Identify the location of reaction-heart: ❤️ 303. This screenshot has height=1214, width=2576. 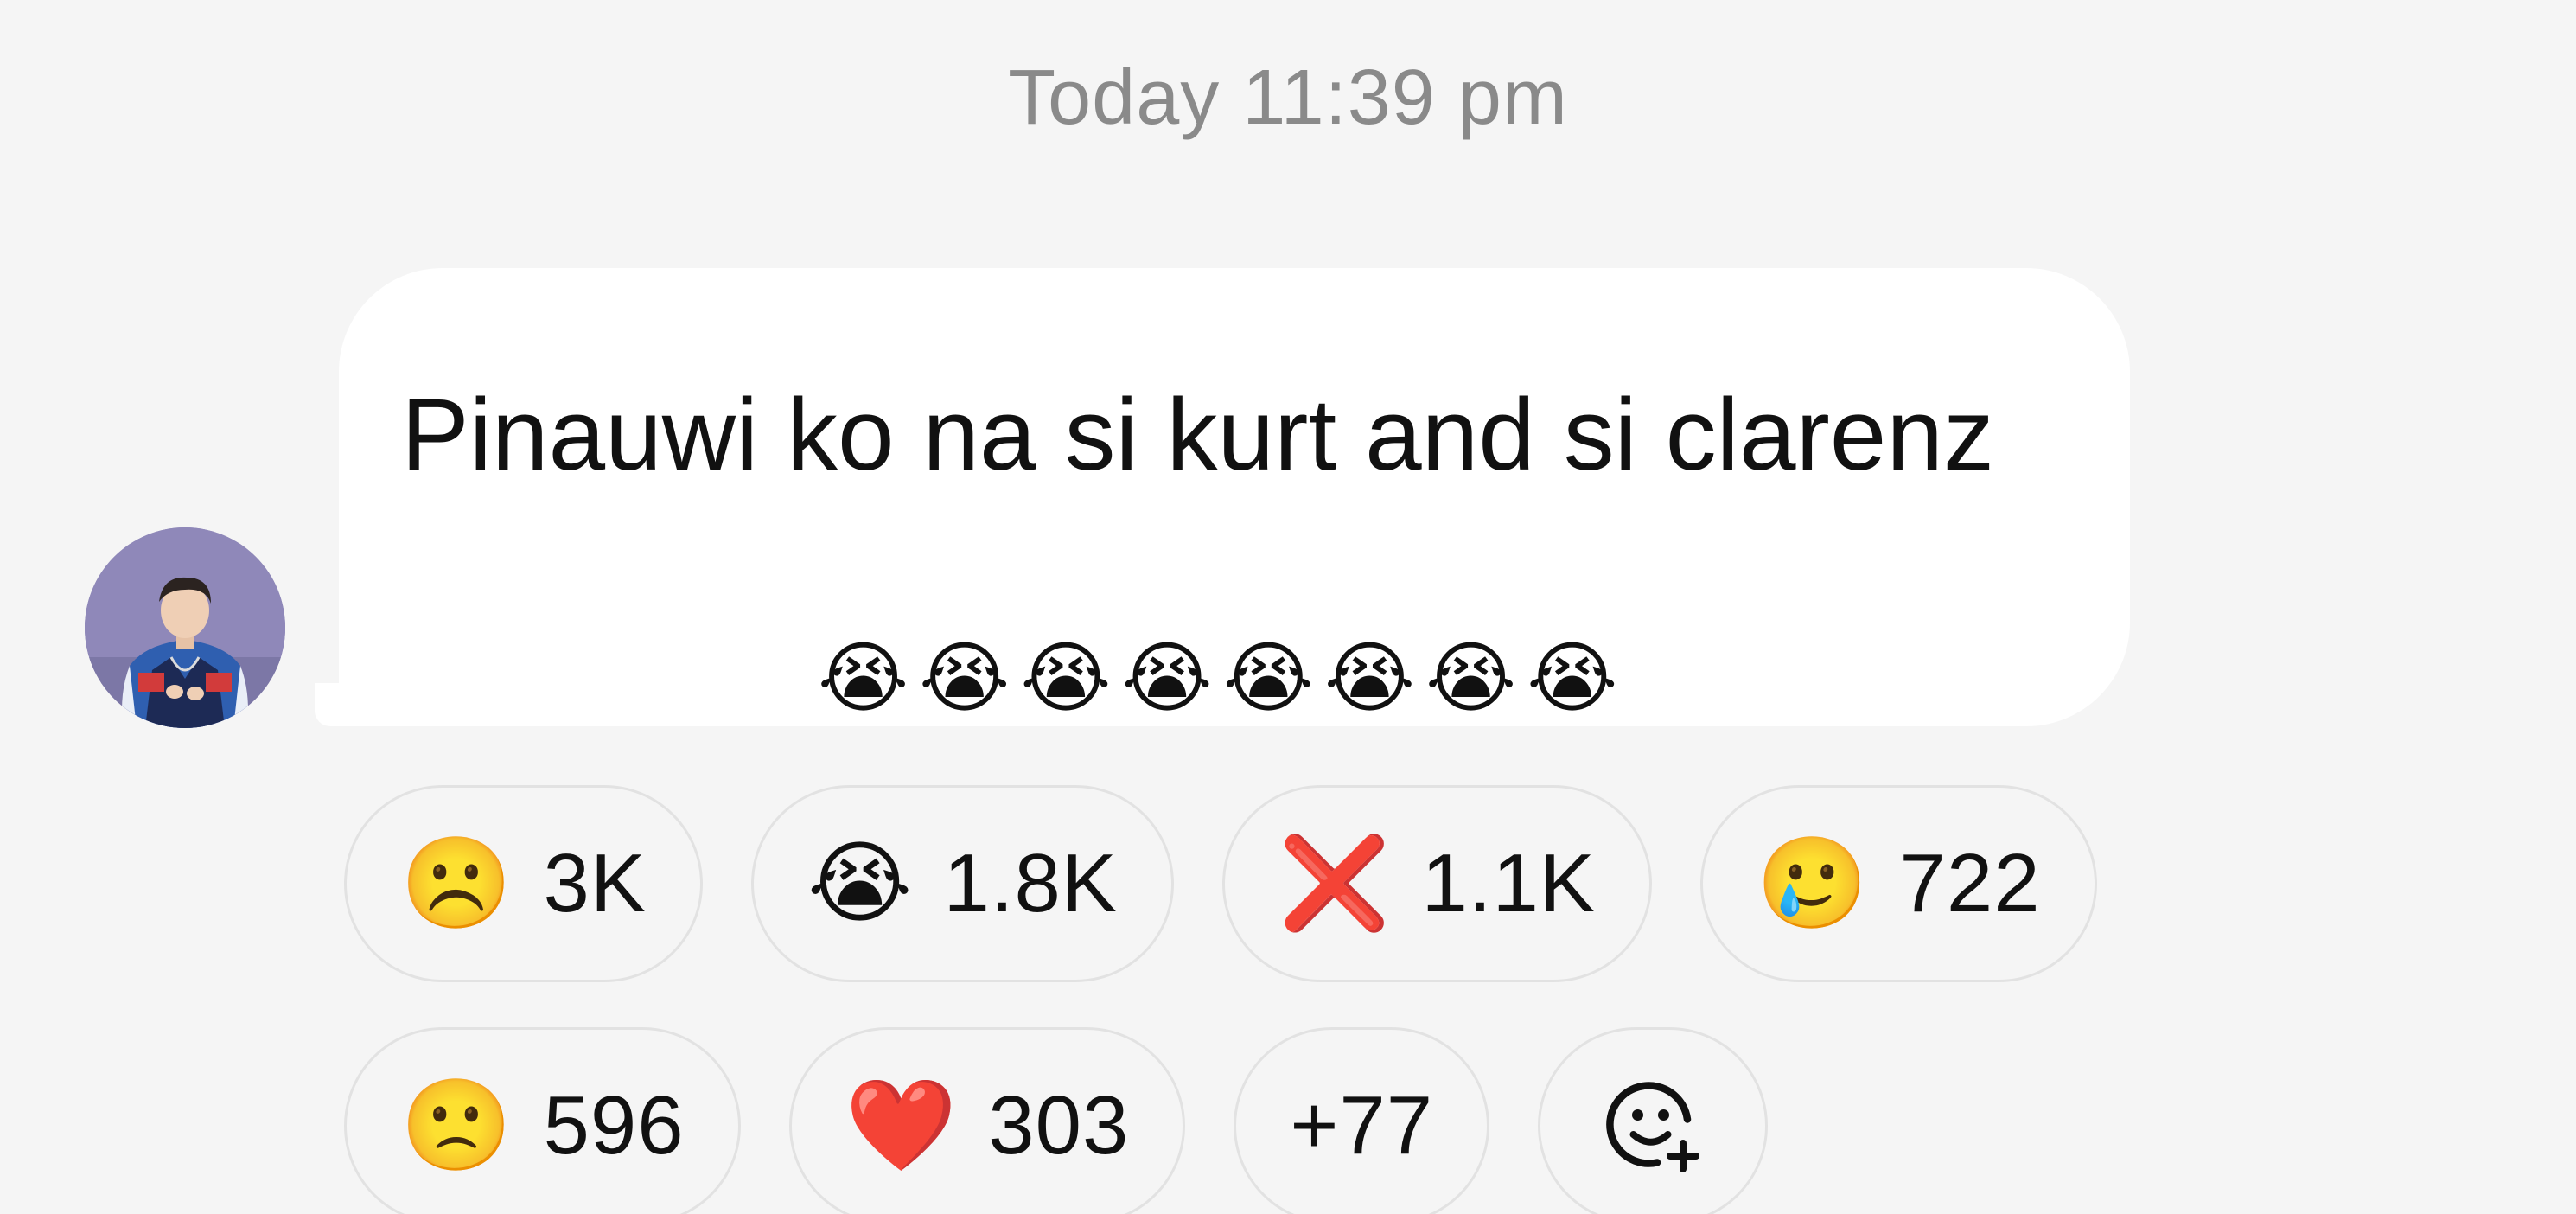
(987, 1120).